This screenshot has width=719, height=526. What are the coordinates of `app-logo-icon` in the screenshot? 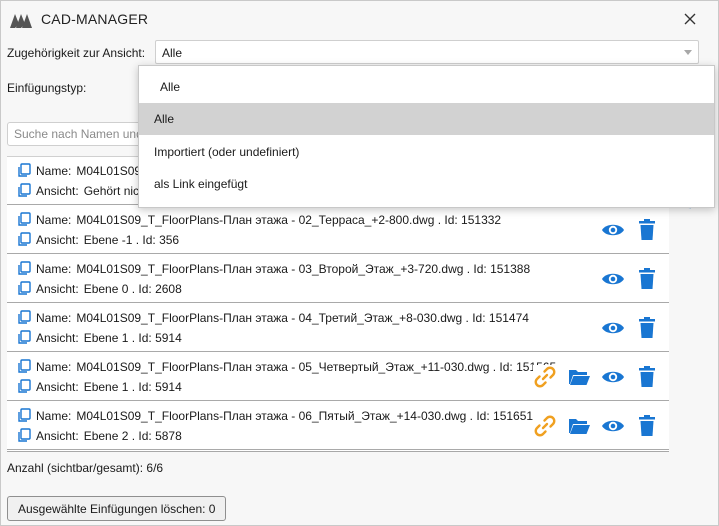 It's located at (21, 21).